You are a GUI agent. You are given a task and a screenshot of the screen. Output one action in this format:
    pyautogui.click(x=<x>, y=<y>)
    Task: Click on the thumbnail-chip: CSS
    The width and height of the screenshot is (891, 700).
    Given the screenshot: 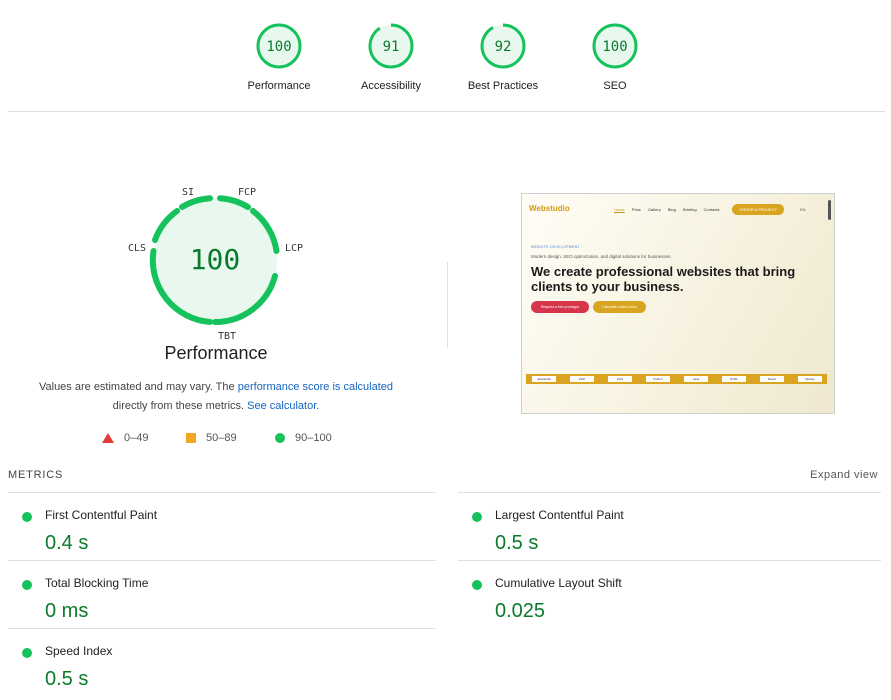 What is the action you would take?
    pyautogui.click(x=620, y=379)
    